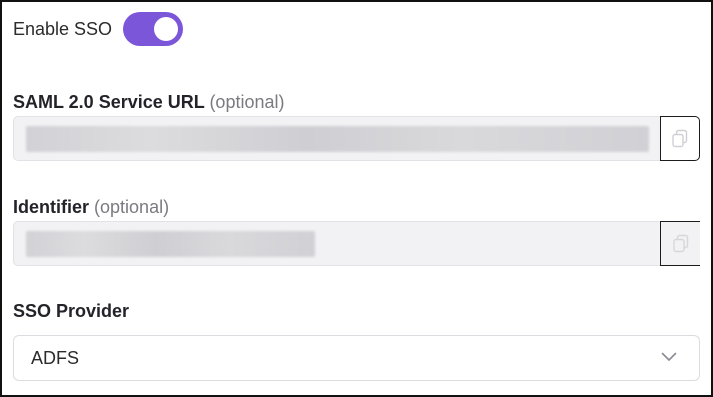  Describe the element at coordinates (356, 358) in the screenshot. I see `sso-provider-select: ADFS` at that location.